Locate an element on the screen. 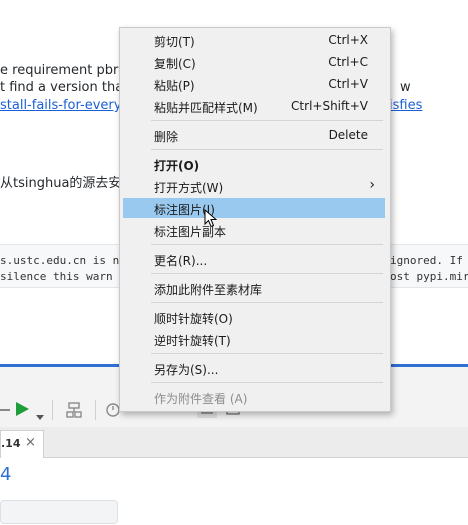 This screenshot has width=468, height=525. run-button is located at coordinates (22, 411).